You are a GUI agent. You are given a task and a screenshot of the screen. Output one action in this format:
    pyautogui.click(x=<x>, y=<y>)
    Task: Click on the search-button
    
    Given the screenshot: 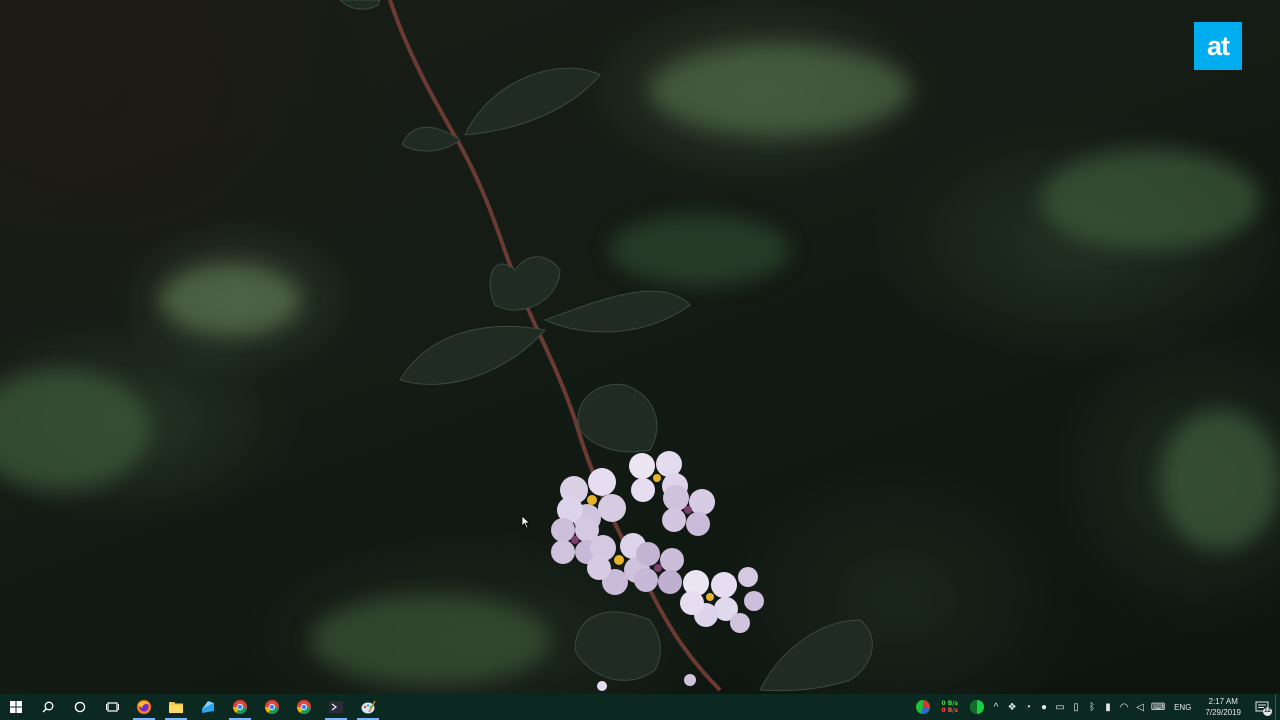 What is the action you would take?
    pyautogui.click(x=48, y=707)
    